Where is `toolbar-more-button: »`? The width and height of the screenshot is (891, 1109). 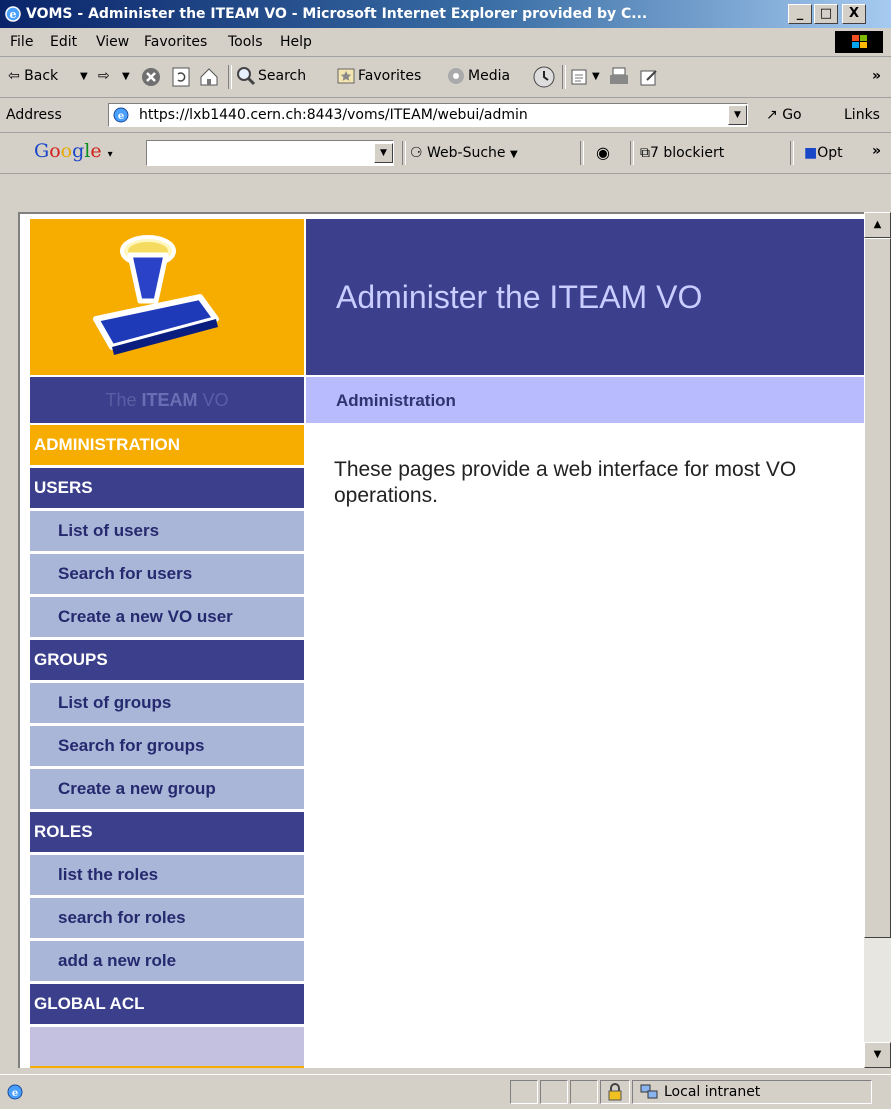
toolbar-more-button: » is located at coordinates (876, 76).